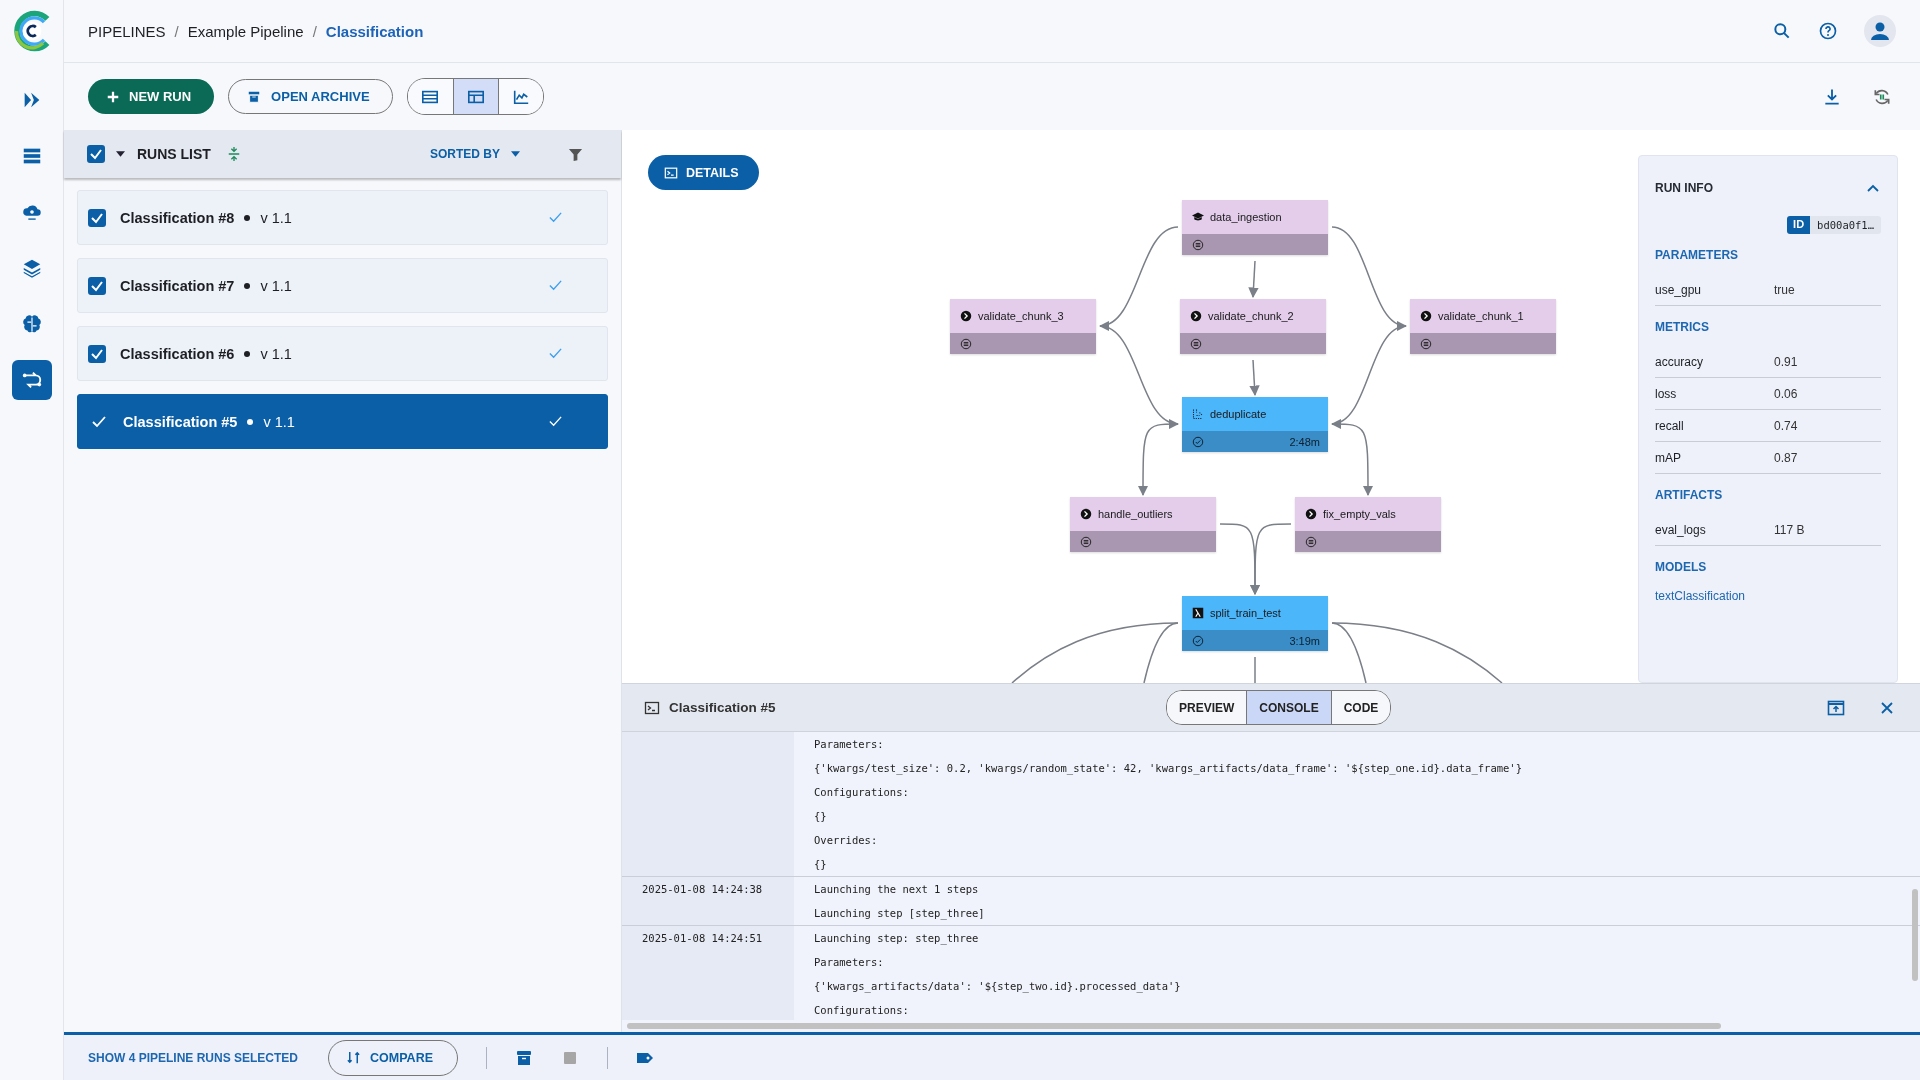 This screenshot has height=1080, width=1920. What do you see at coordinates (862, 1010) in the screenshot?
I see `log-line: Configurations:` at bounding box center [862, 1010].